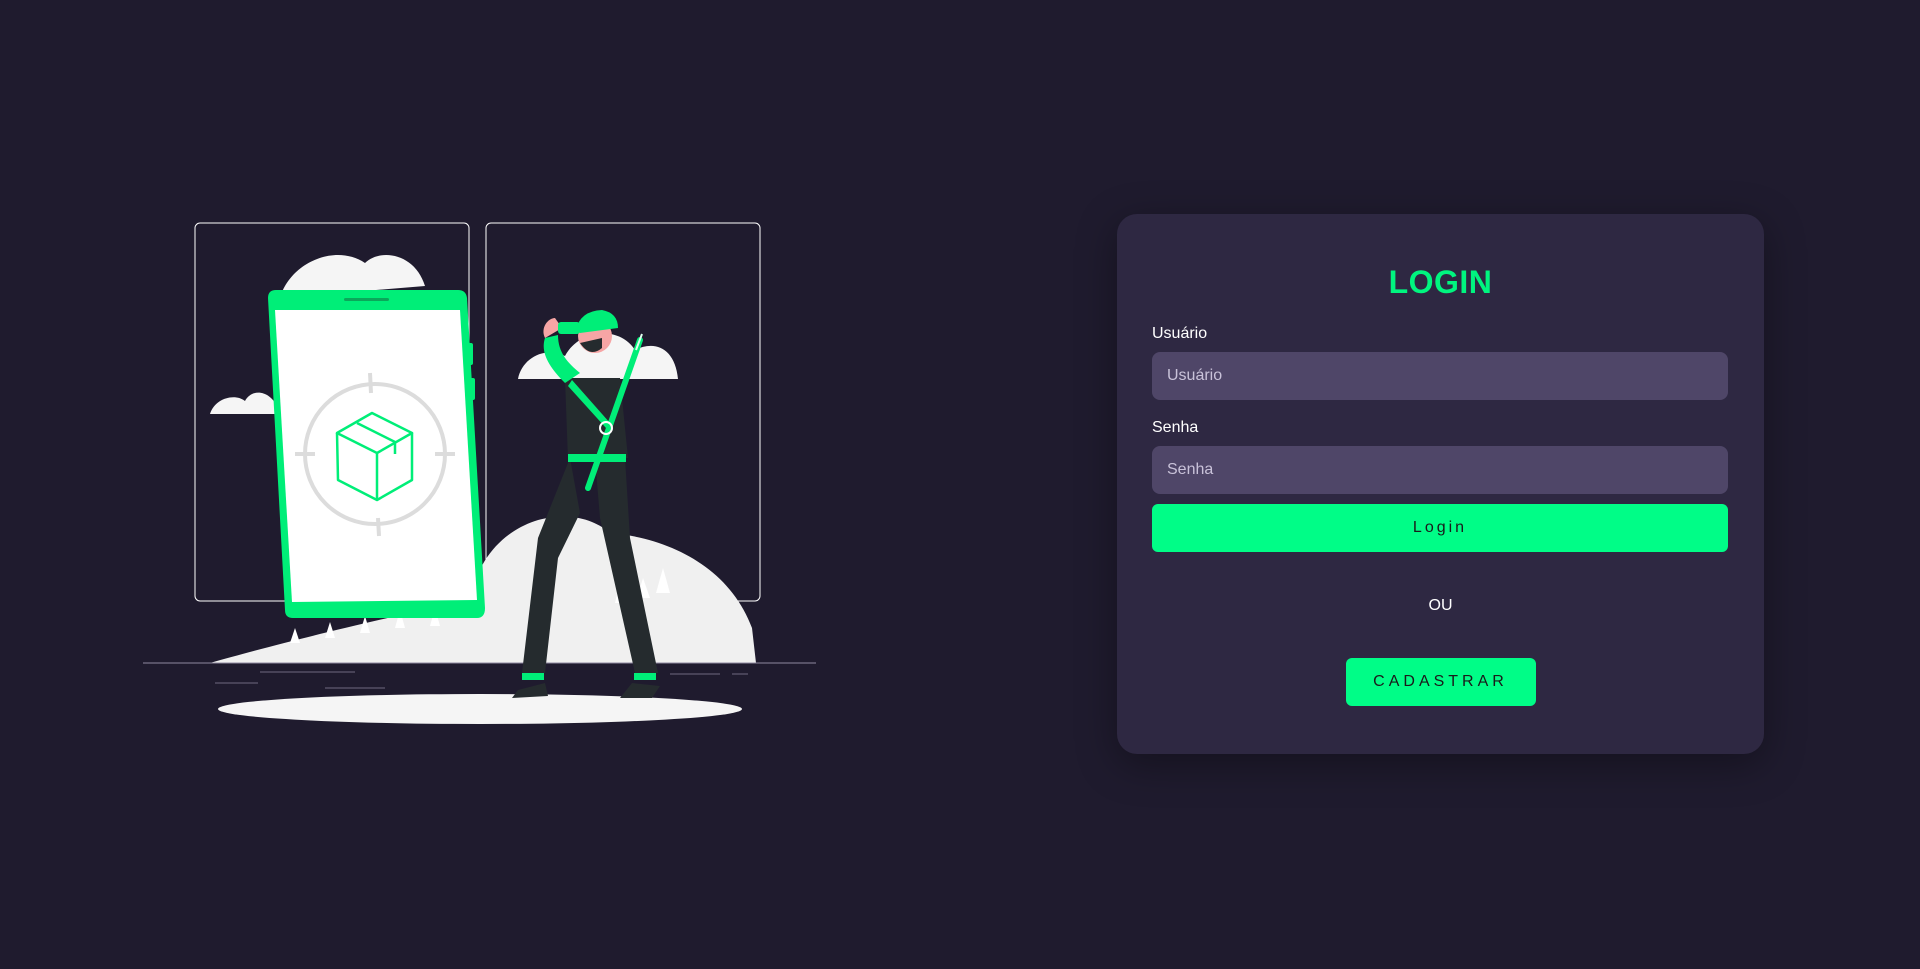  Describe the element at coordinates (1440, 528) in the screenshot. I see `login-button: Login` at that location.